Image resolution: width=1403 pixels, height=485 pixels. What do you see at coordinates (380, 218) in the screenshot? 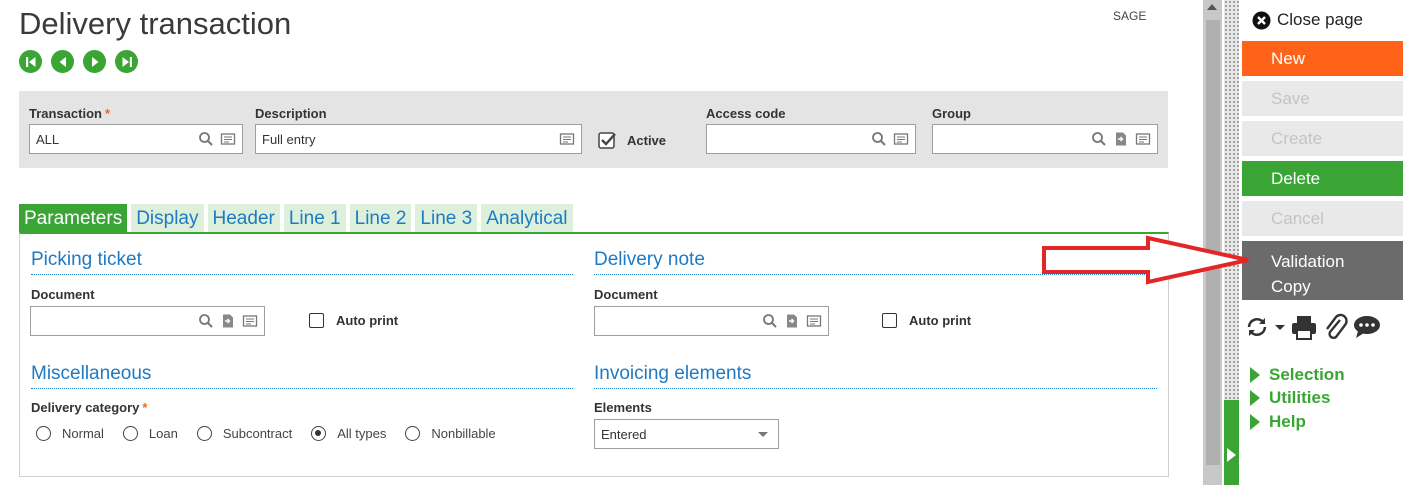
I see `tab-line-2: Line 2` at bounding box center [380, 218].